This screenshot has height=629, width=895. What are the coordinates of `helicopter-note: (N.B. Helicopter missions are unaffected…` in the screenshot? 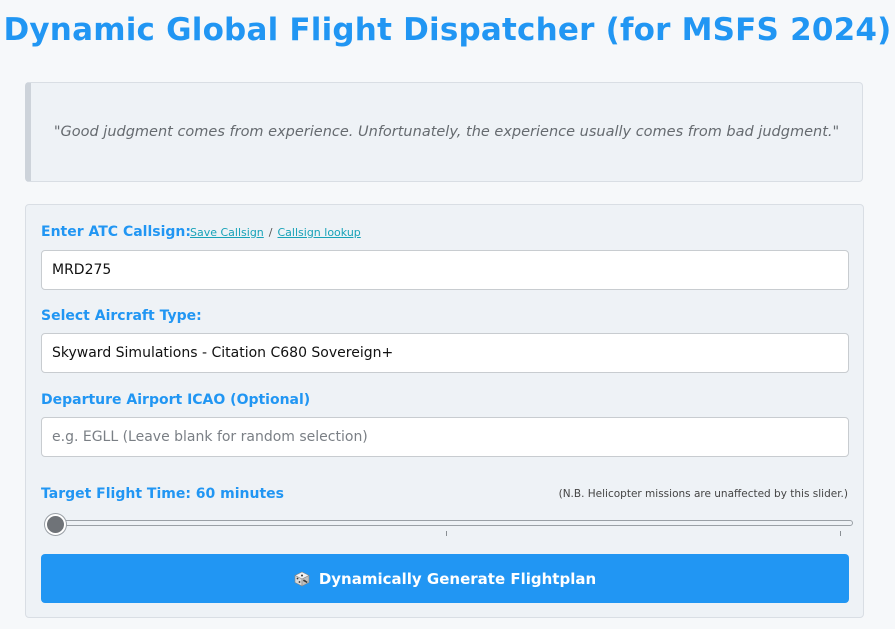 It's located at (703, 494).